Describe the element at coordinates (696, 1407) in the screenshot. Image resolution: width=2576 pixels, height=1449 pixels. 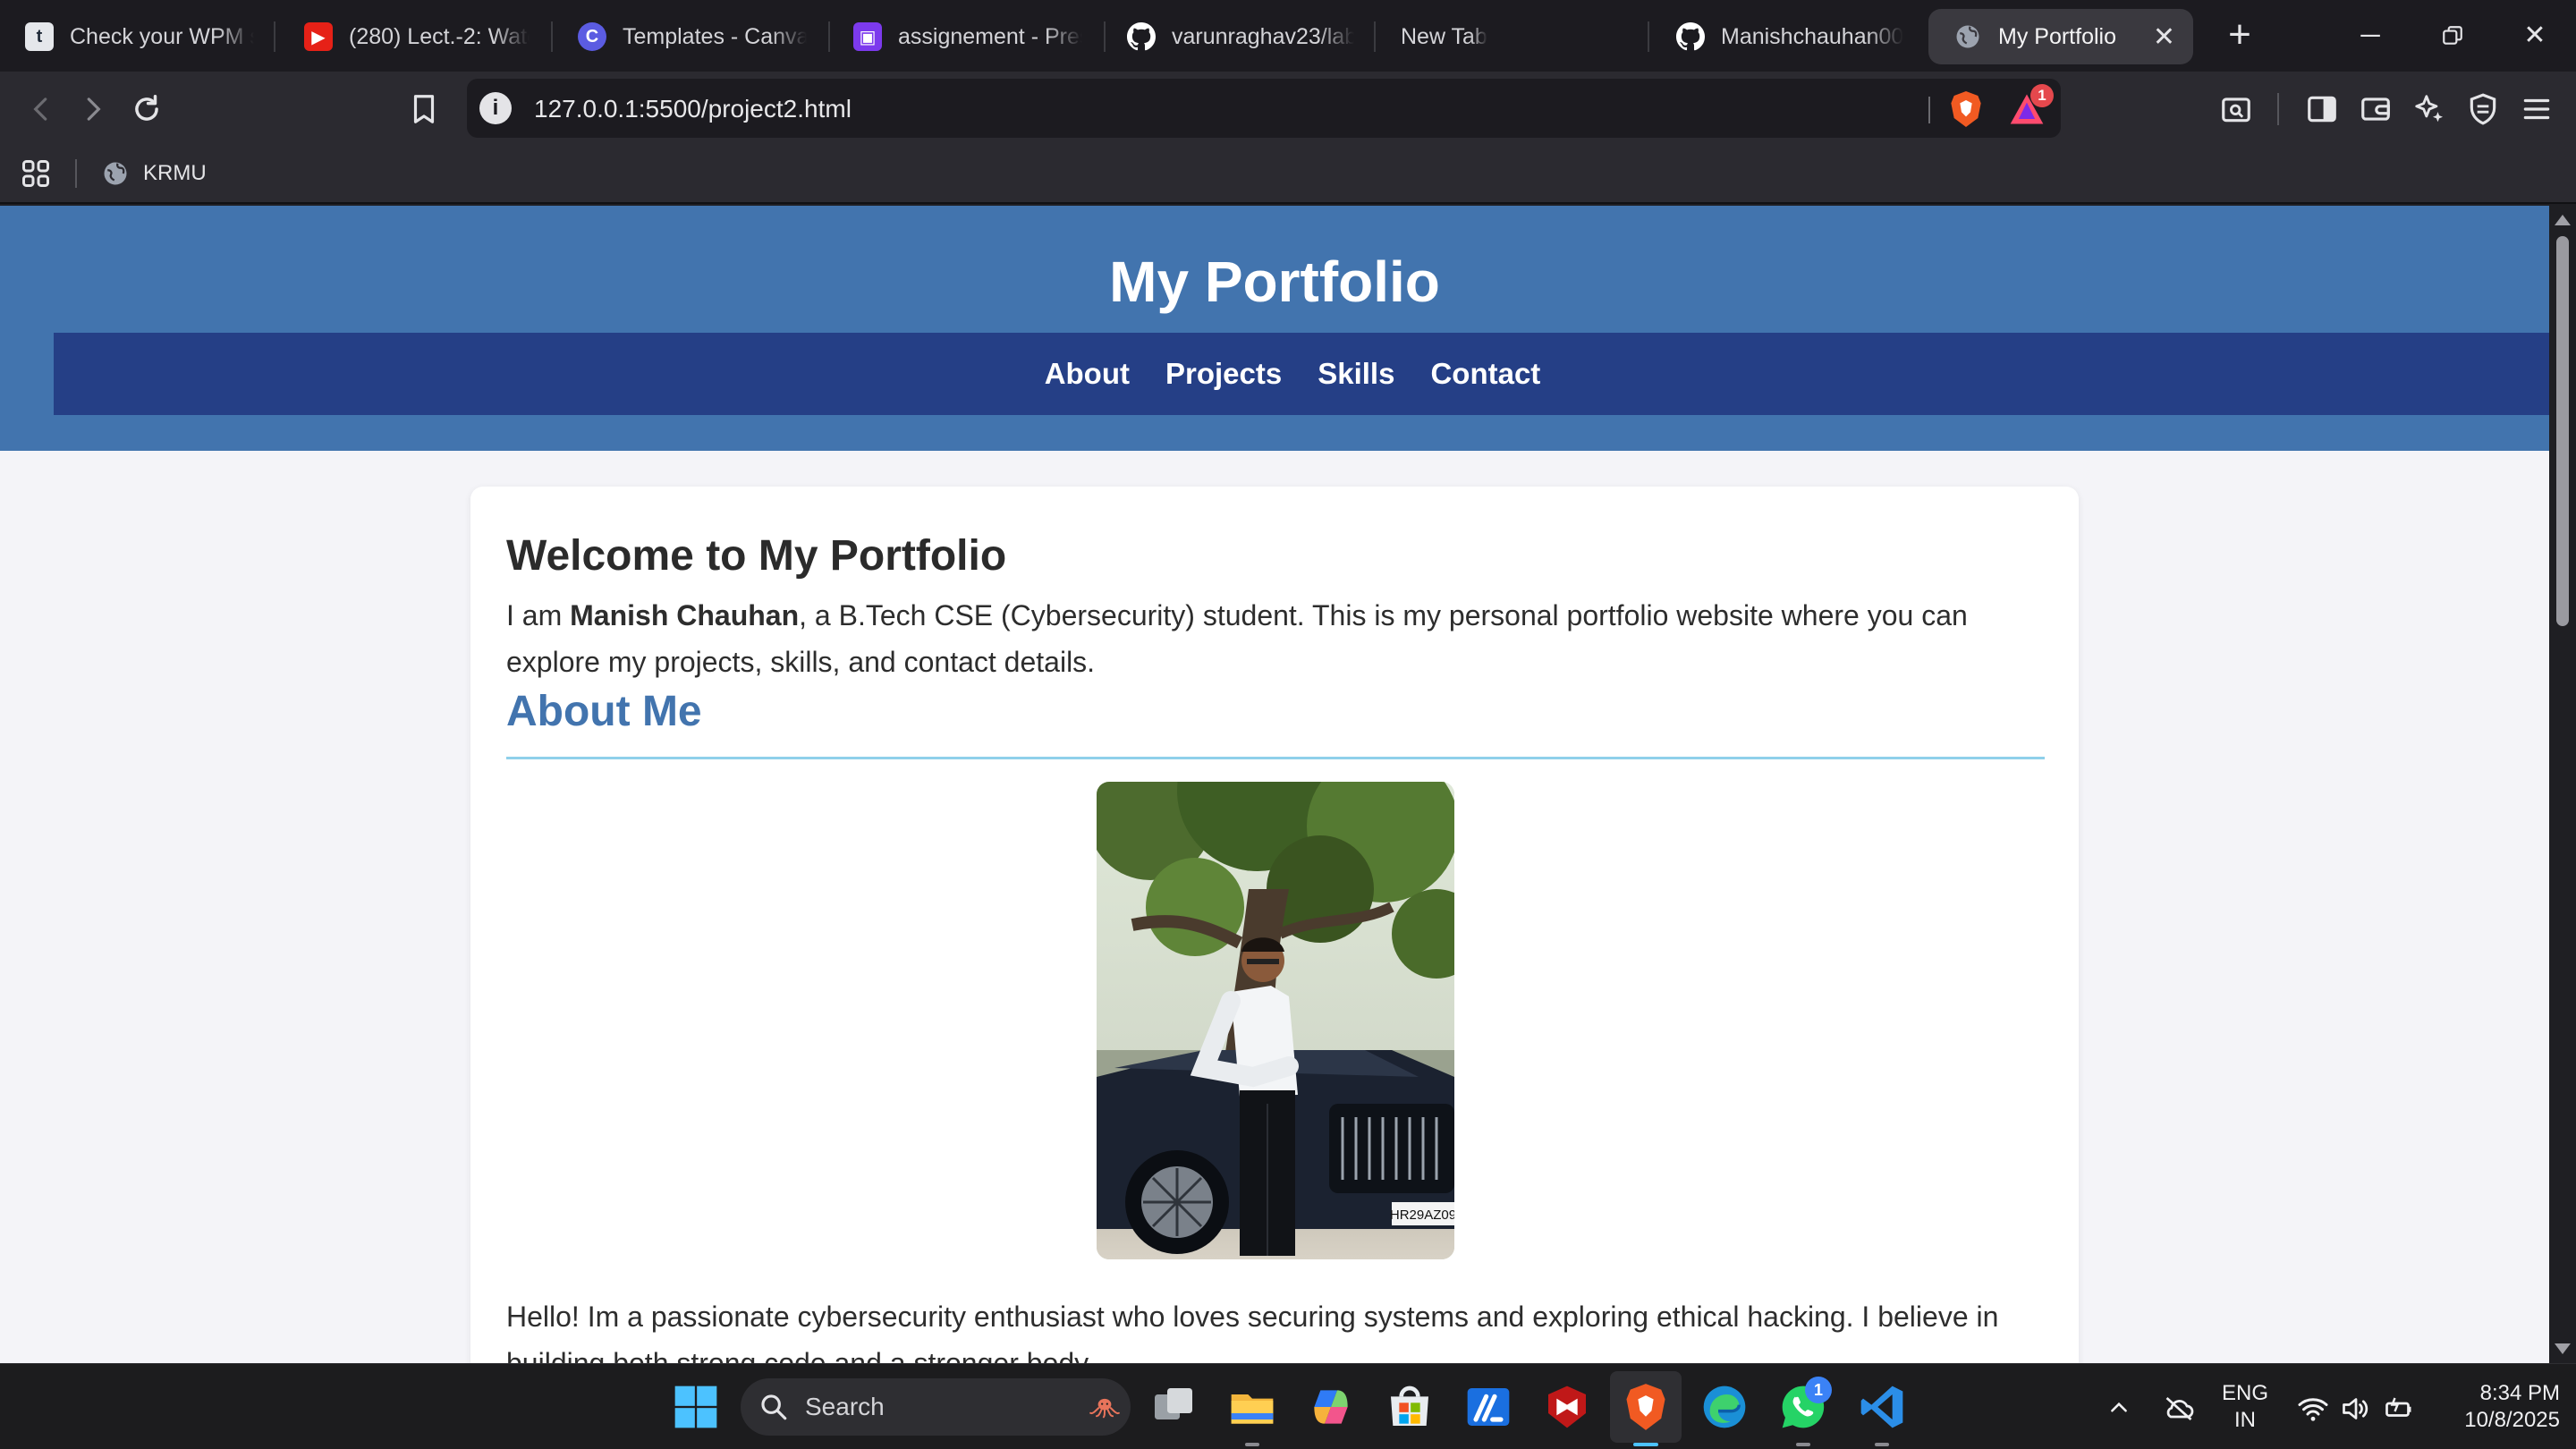
I see `windows-start-icon` at that location.